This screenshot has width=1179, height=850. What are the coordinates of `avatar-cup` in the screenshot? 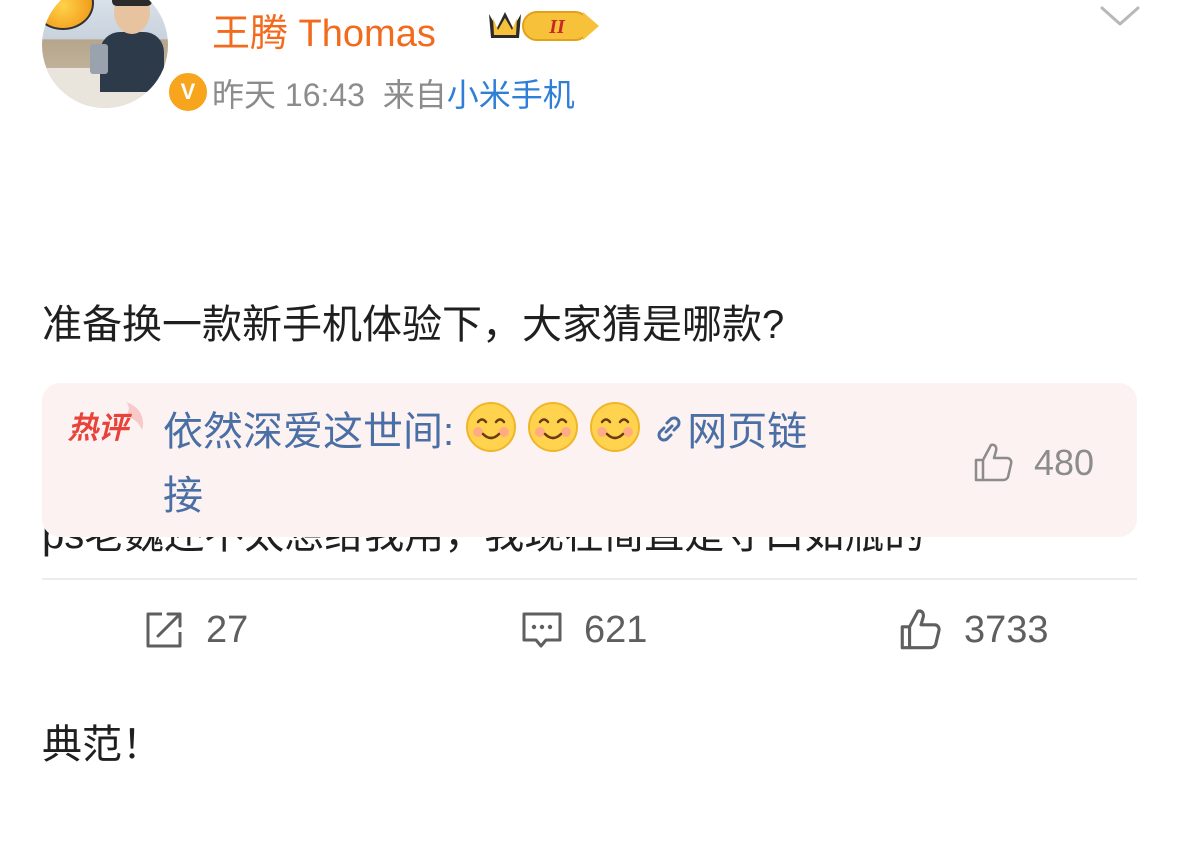 It's located at (99, 59).